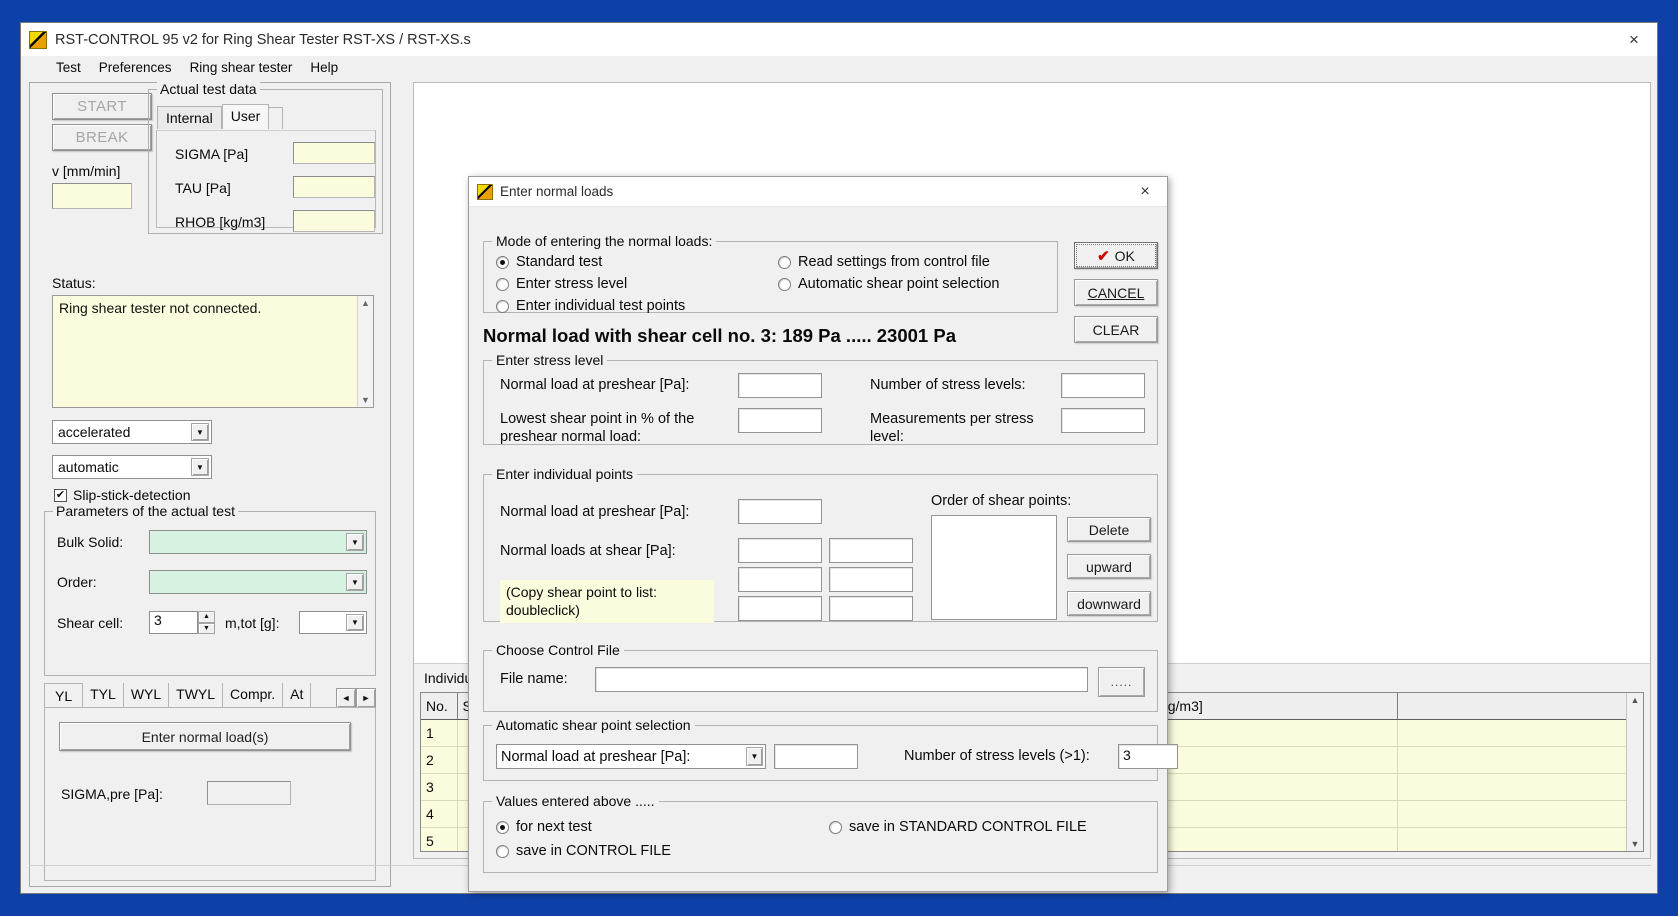 Image resolution: width=1678 pixels, height=916 pixels. Describe the element at coordinates (889, 284) in the screenshot. I see `radio-automatic-shear-point-selection: Automatic shear point selection` at that location.